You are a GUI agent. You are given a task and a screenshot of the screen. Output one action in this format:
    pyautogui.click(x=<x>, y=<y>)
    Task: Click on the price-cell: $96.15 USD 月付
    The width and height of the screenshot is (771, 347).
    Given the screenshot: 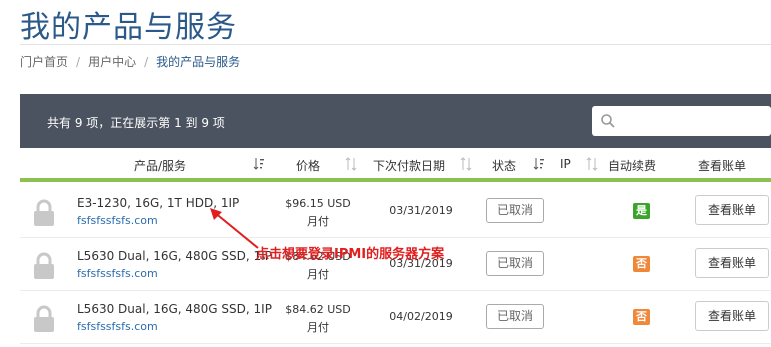 What is the action you would take?
    pyautogui.click(x=318, y=213)
    